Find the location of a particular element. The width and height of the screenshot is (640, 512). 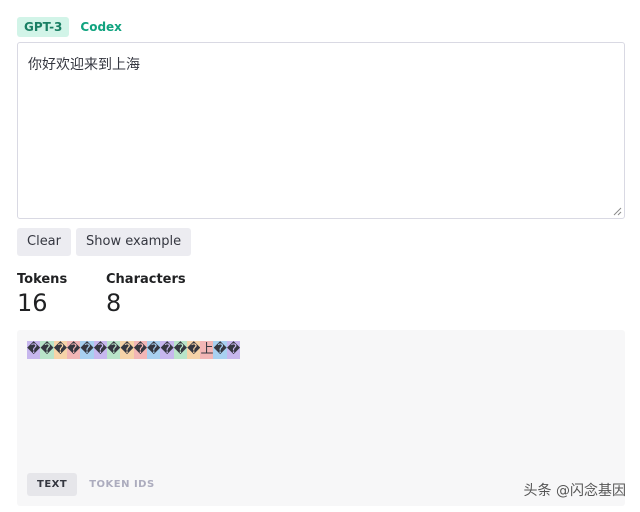

characters-label: Characters is located at coordinates (146, 279).